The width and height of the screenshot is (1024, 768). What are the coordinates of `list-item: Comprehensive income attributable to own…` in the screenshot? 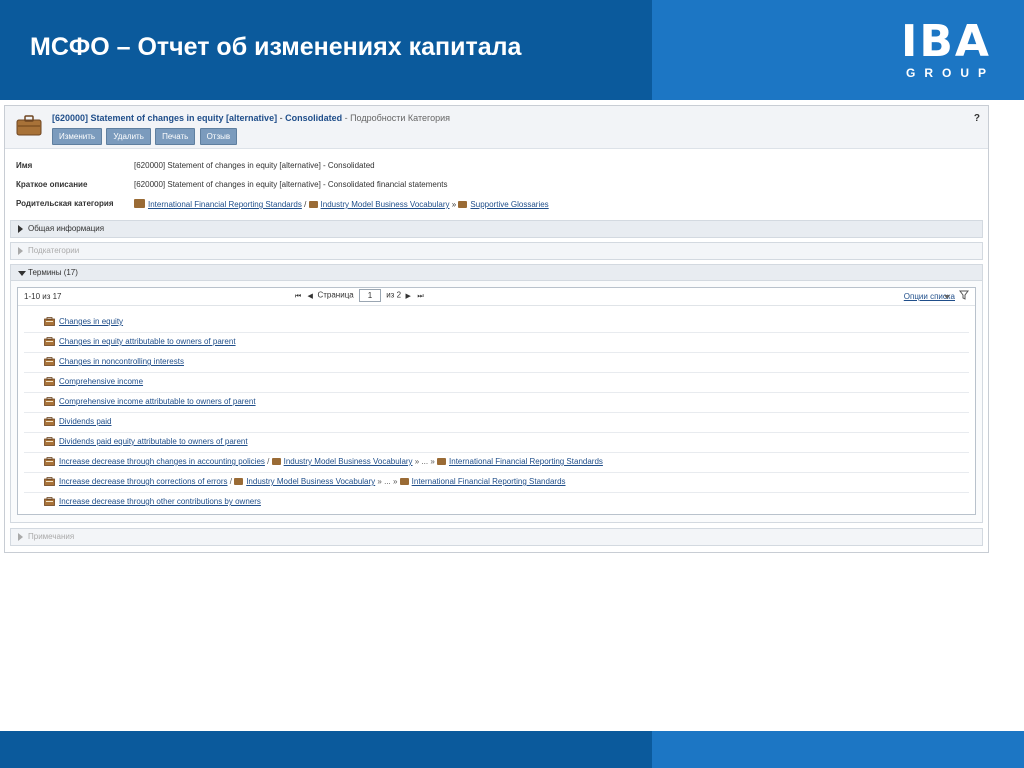 It's located at (496, 403).